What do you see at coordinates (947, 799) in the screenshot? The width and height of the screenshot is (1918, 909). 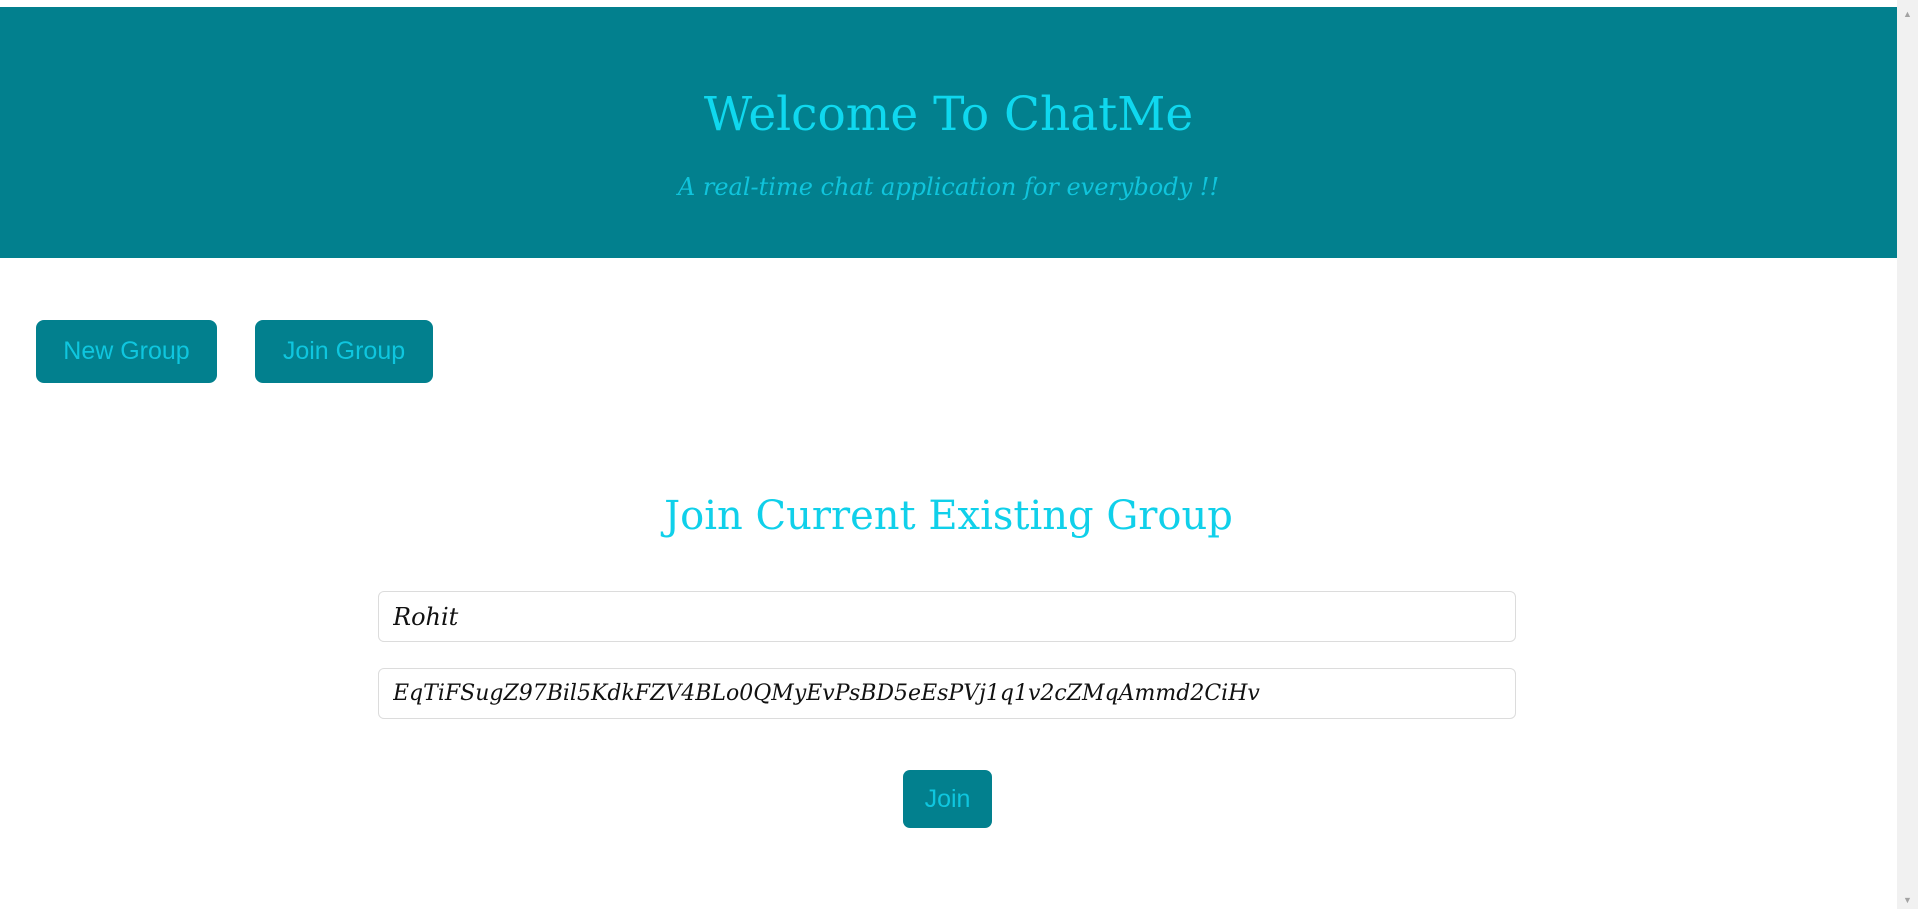 I see `join-button: Join` at bounding box center [947, 799].